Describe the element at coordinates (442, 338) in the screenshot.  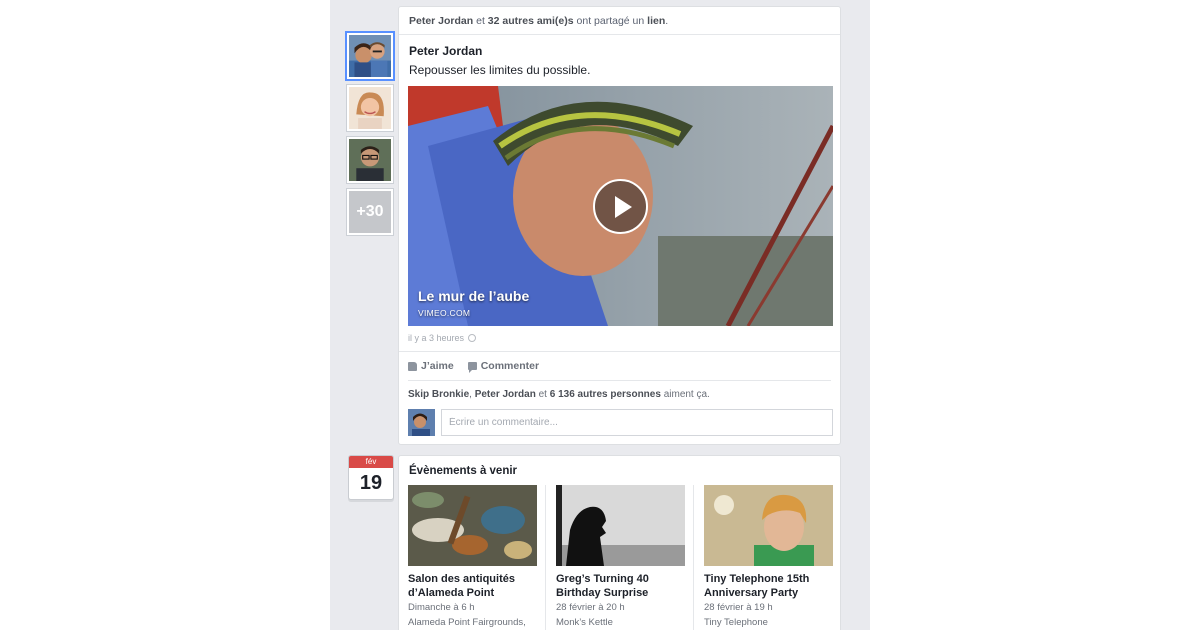
I see `post-timestamp: il y a 3 heures` at that location.